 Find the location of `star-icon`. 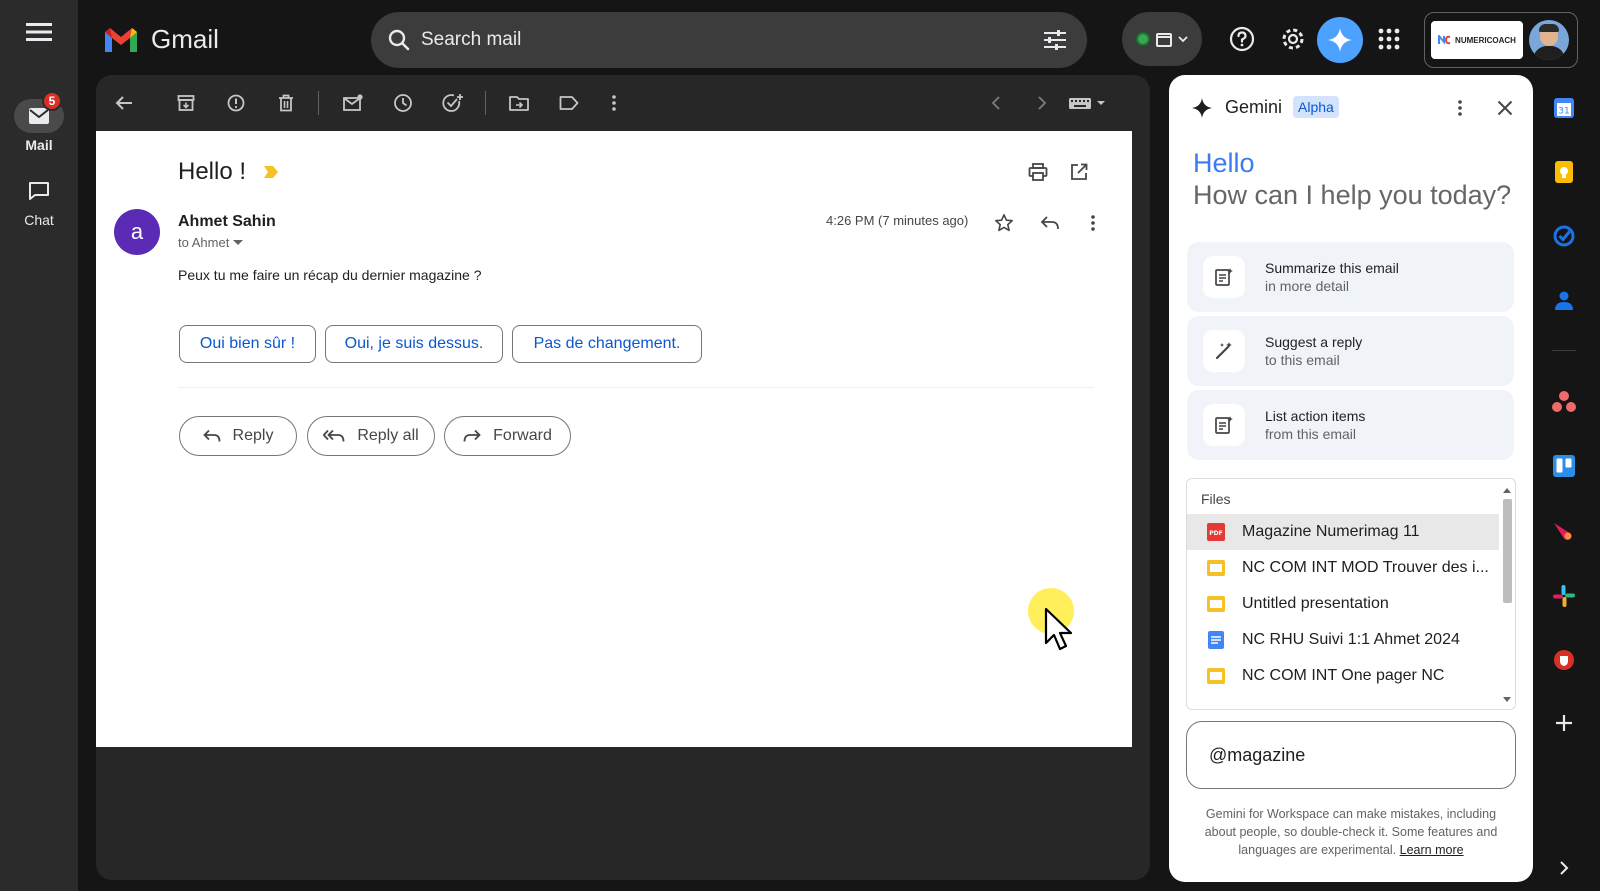

star-icon is located at coordinates (1004, 223).